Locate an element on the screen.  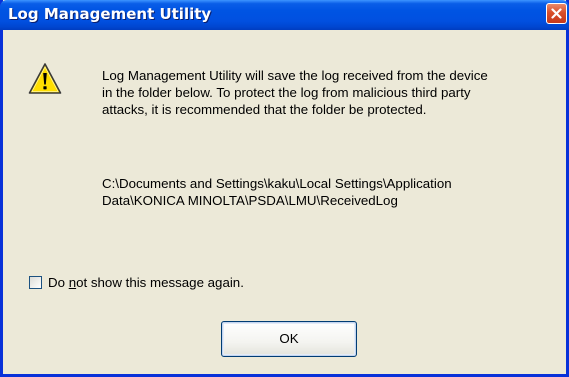
dont-show-again-option: Do not show this message again. is located at coordinates (136, 282).